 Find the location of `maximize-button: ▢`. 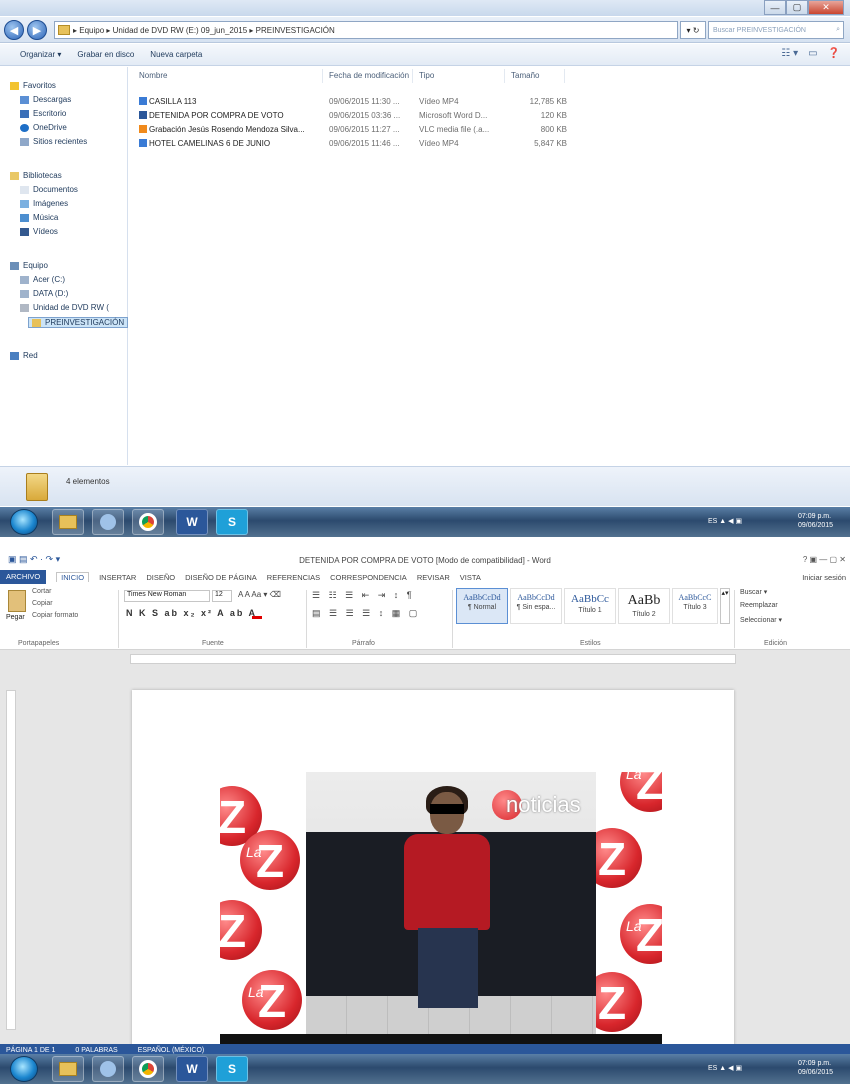

maximize-button: ▢ is located at coordinates (797, 7).